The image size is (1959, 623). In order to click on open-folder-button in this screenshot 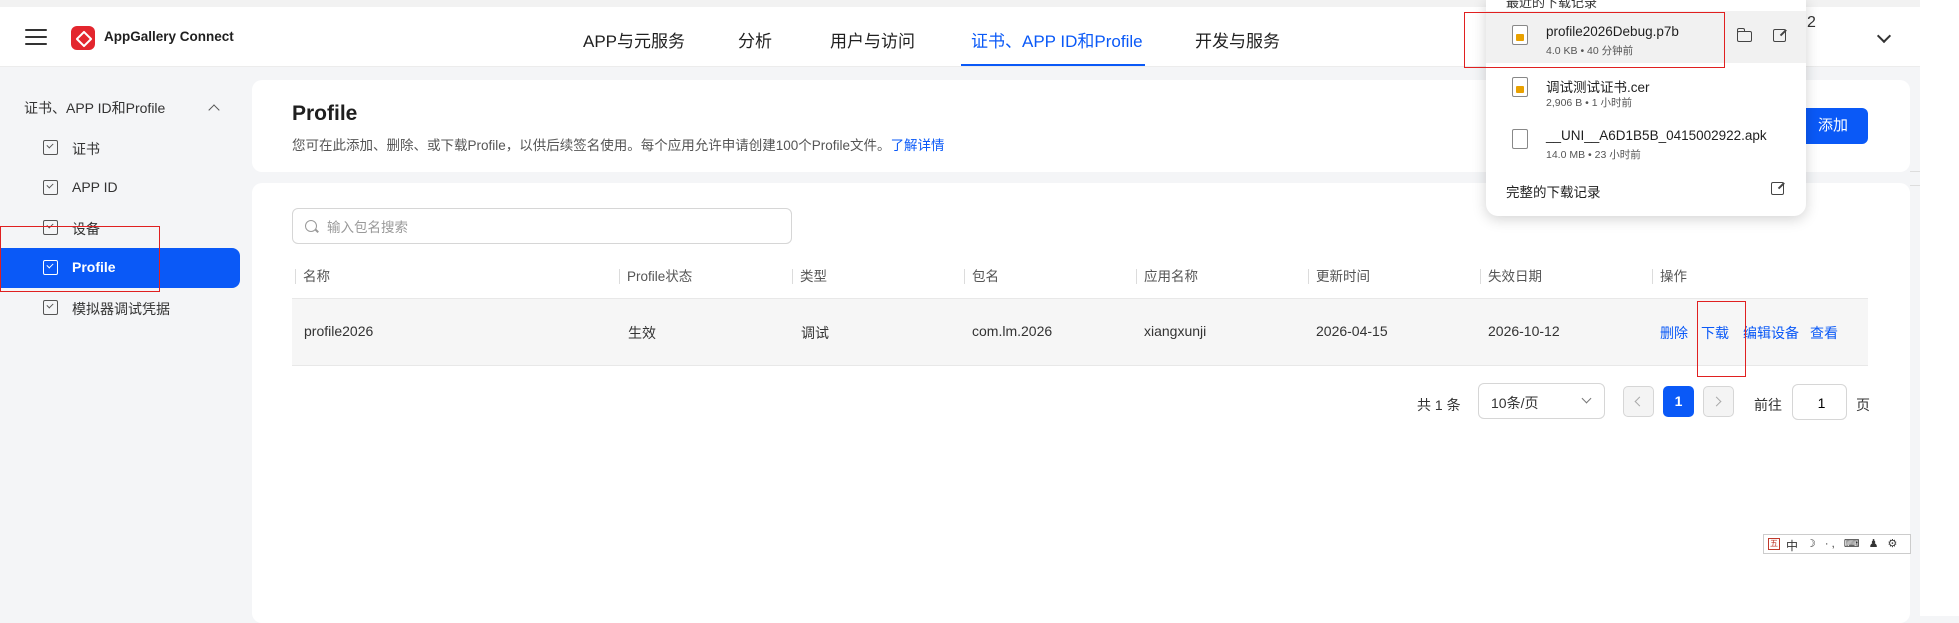, I will do `click(1745, 36)`.